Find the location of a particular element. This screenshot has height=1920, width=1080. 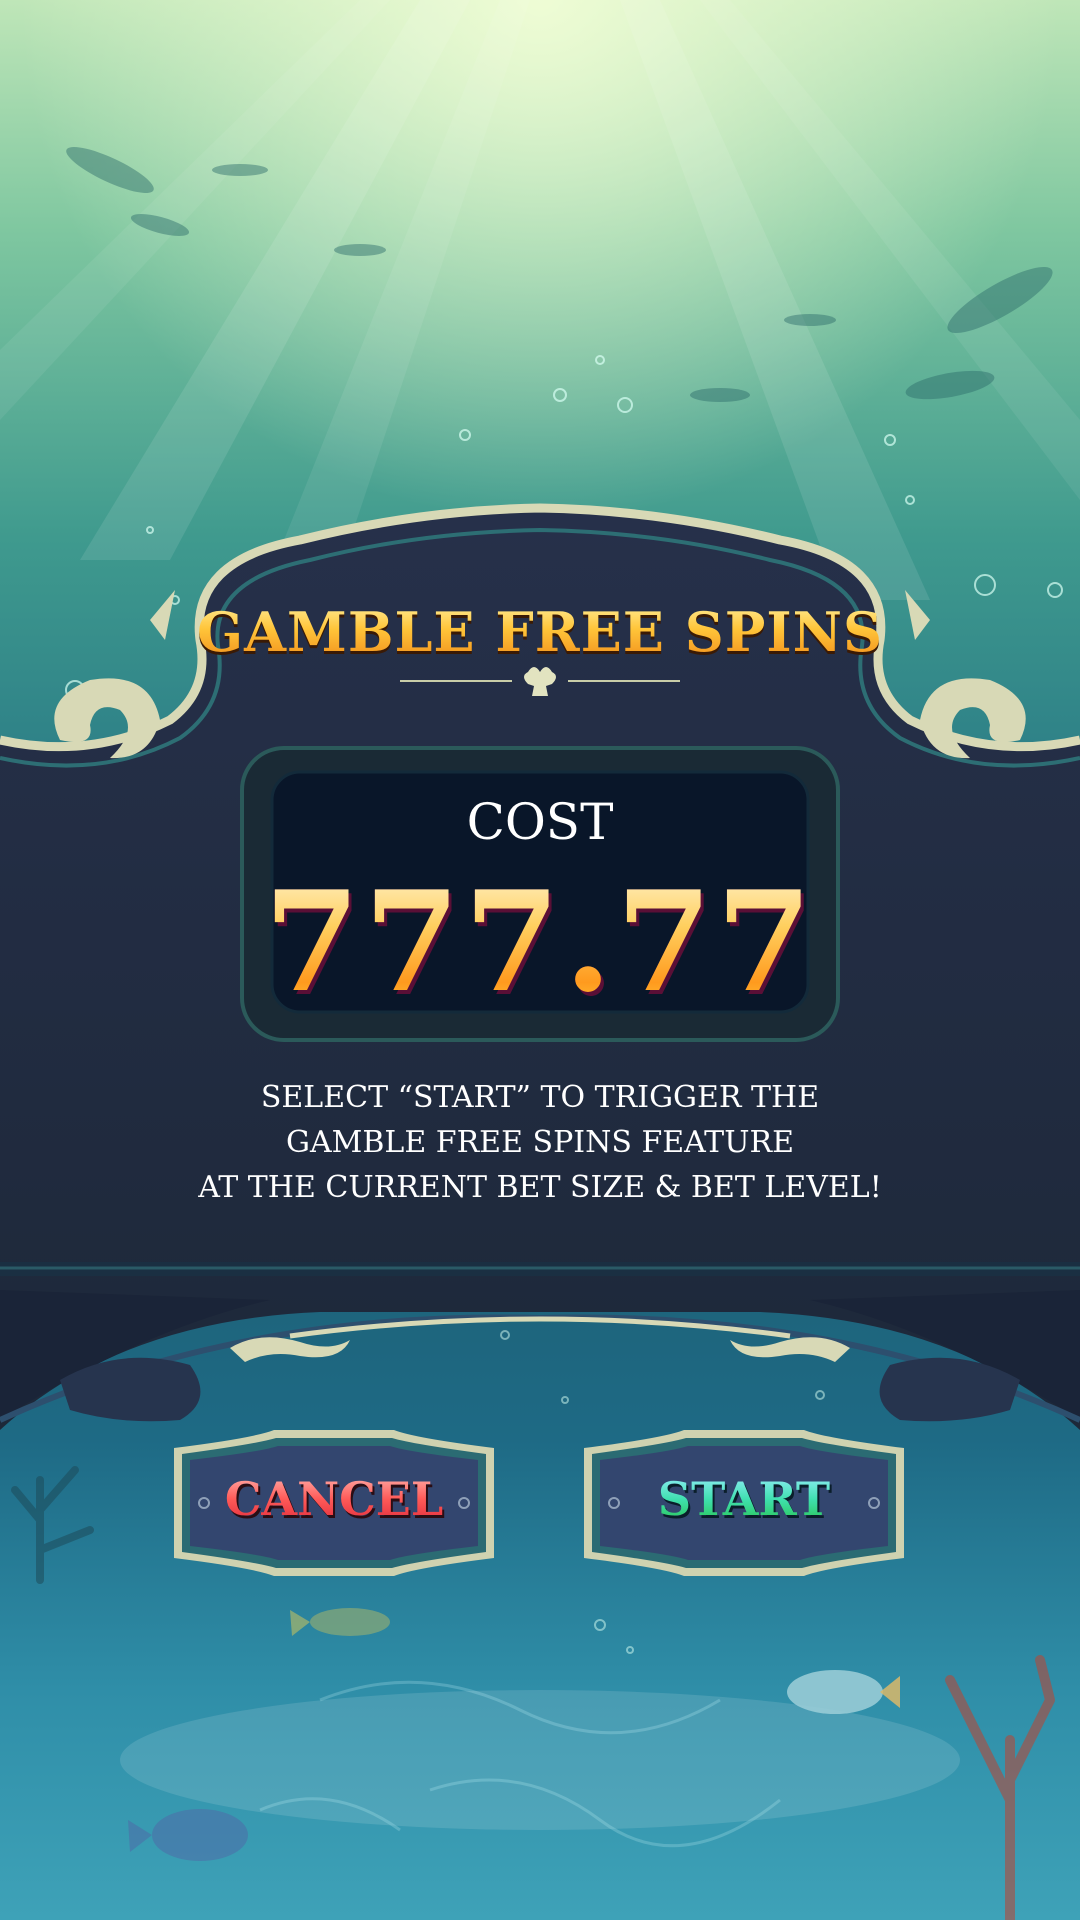

description-line-2: GAMBLE FREE SPINS FEATURE is located at coordinates (540, 1142).